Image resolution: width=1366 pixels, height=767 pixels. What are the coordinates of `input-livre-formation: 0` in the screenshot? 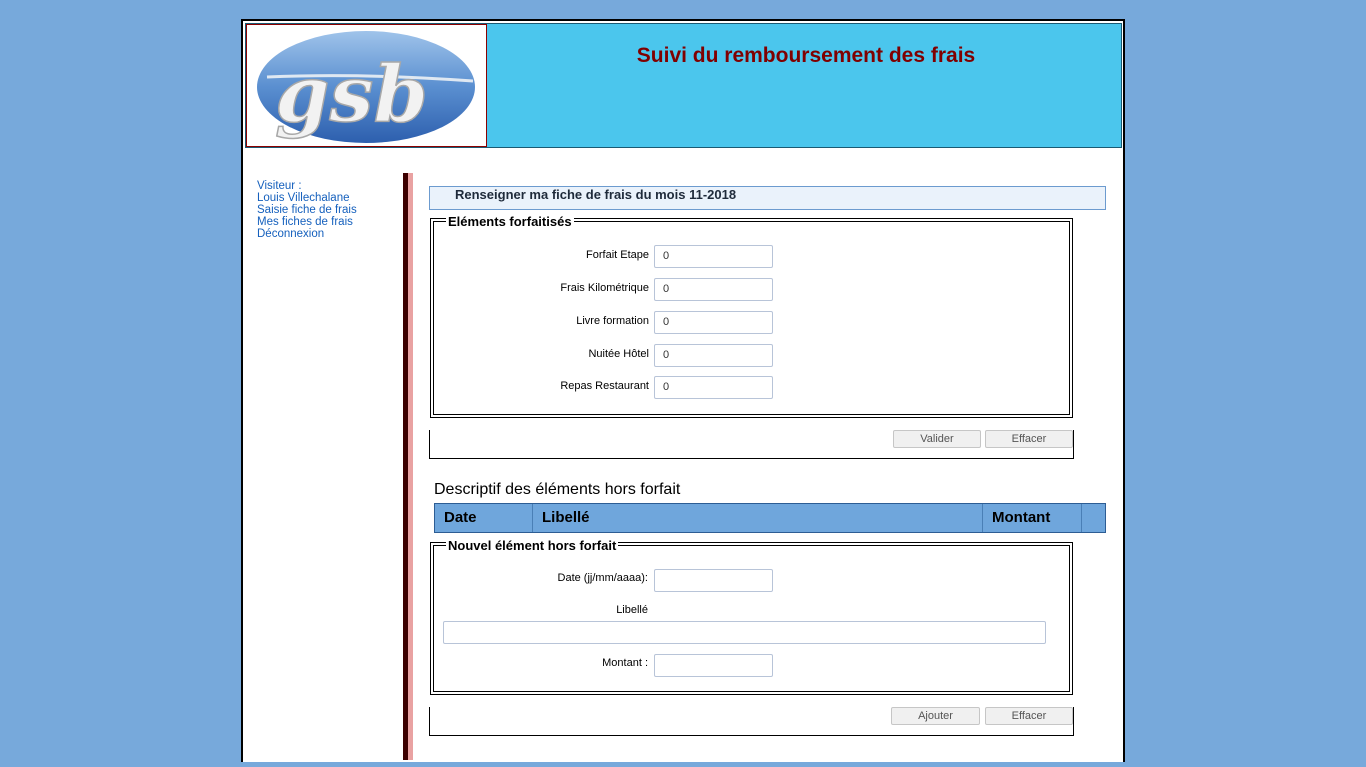 It's located at (713, 322).